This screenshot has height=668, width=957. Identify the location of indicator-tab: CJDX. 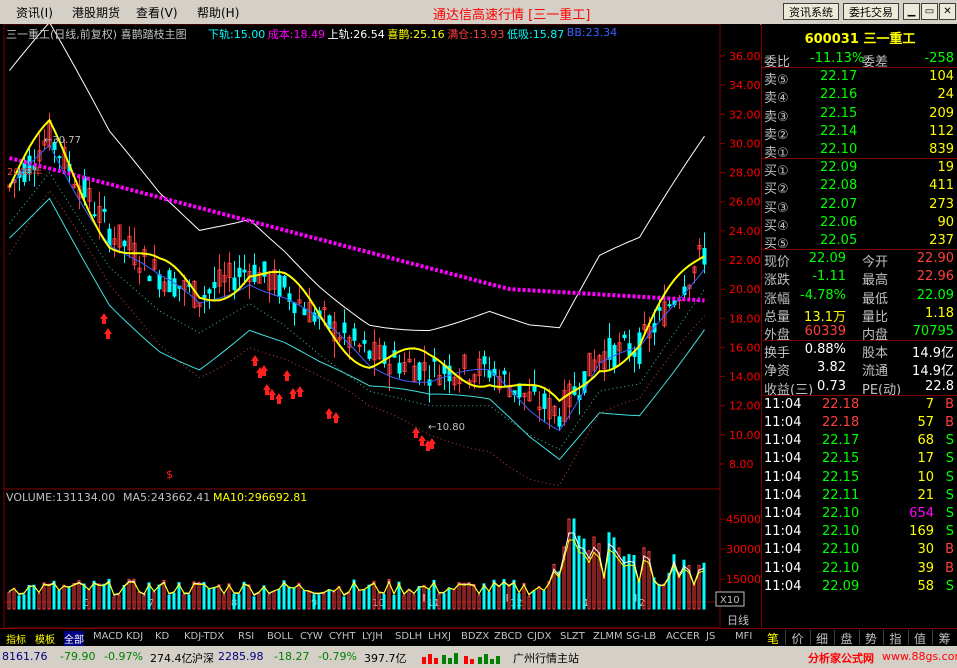
(539, 636).